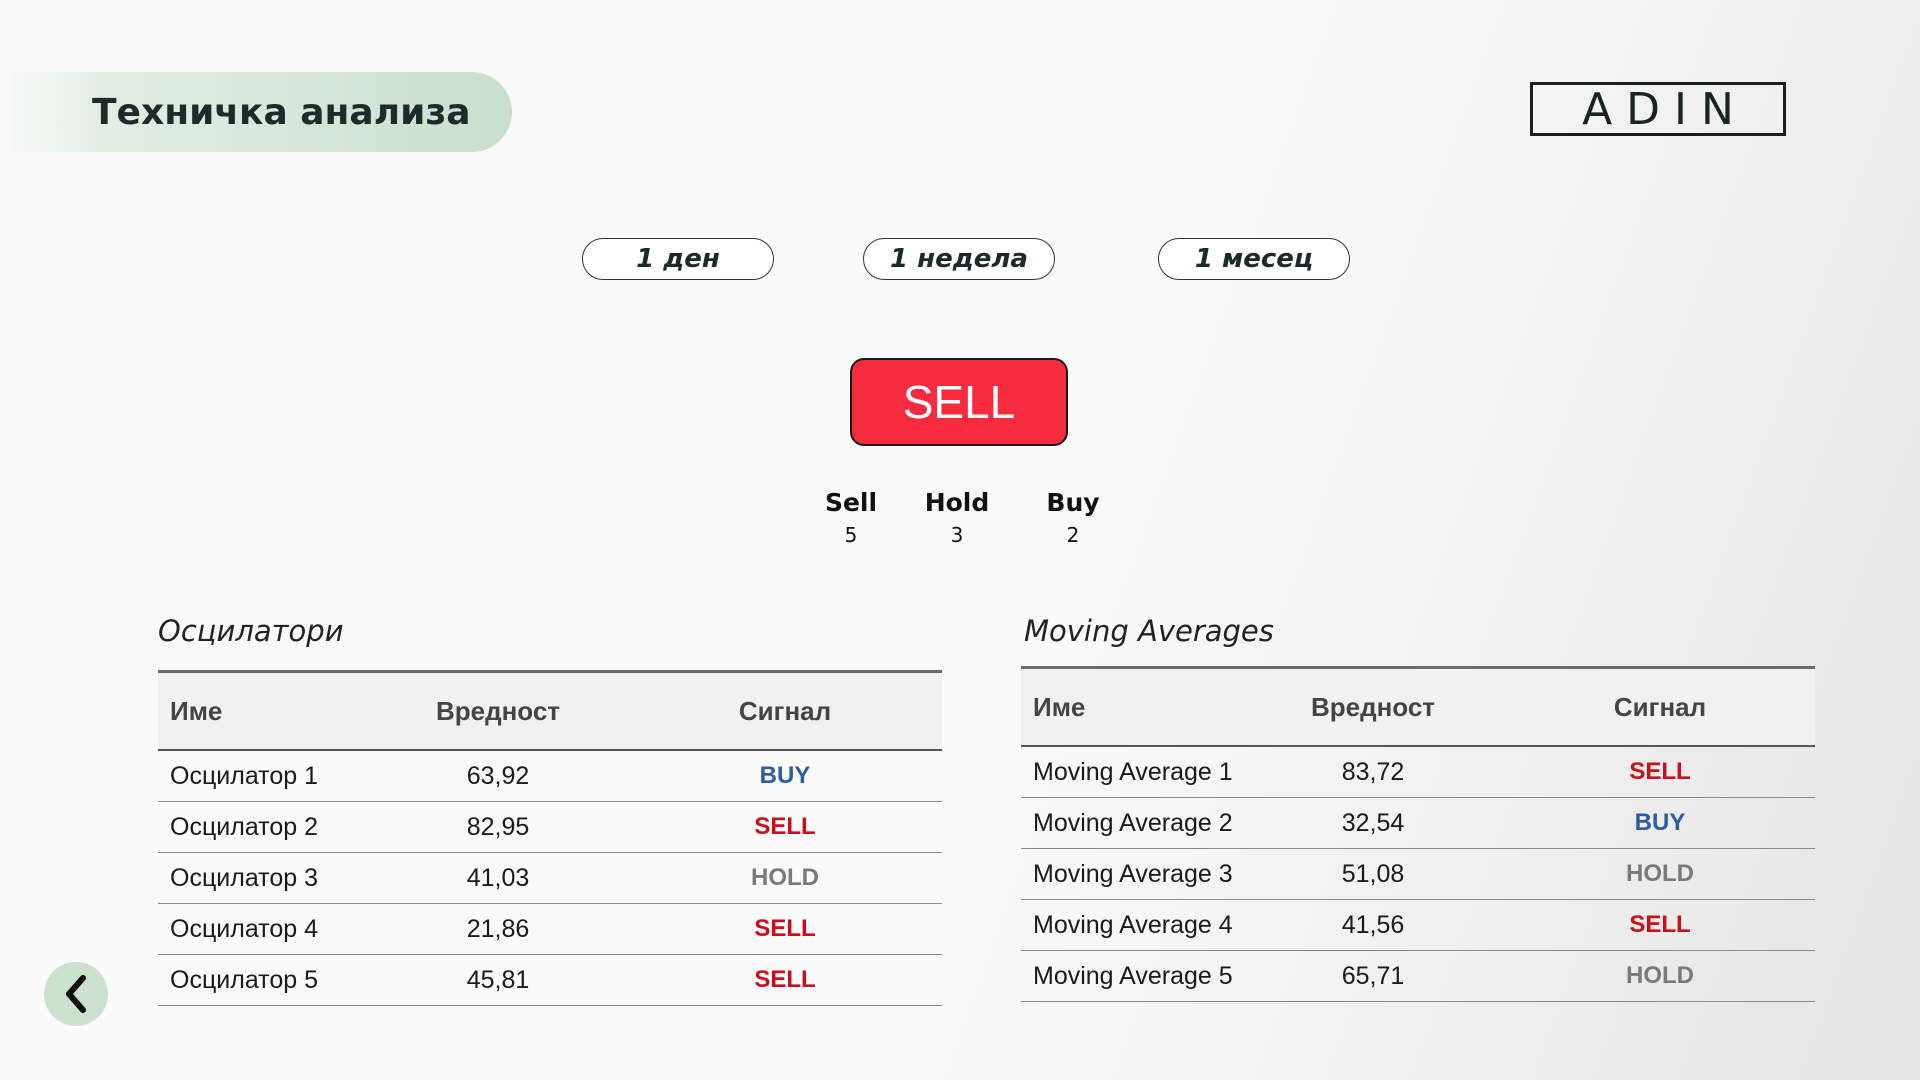 This screenshot has height=1080, width=1920. What do you see at coordinates (1131, 976) in the screenshot?
I see `row-name: Moving Average 5` at bounding box center [1131, 976].